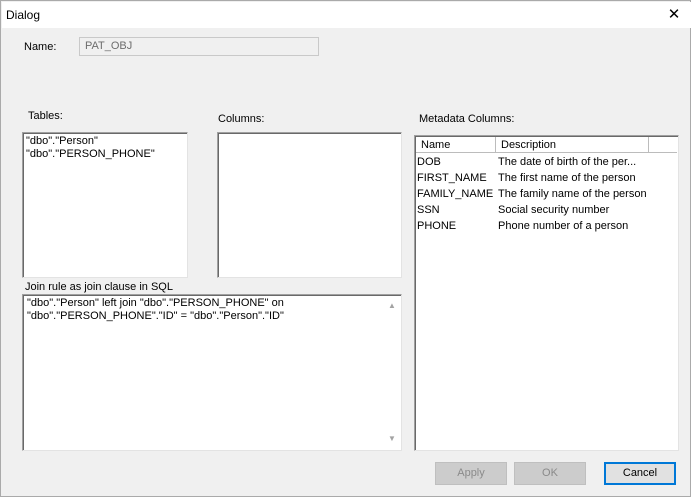 This screenshot has width=691, height=497. Describe the element at coordinates (452, 178) in the screenshot. I see `row-name: FIRST_NAME` at that location.